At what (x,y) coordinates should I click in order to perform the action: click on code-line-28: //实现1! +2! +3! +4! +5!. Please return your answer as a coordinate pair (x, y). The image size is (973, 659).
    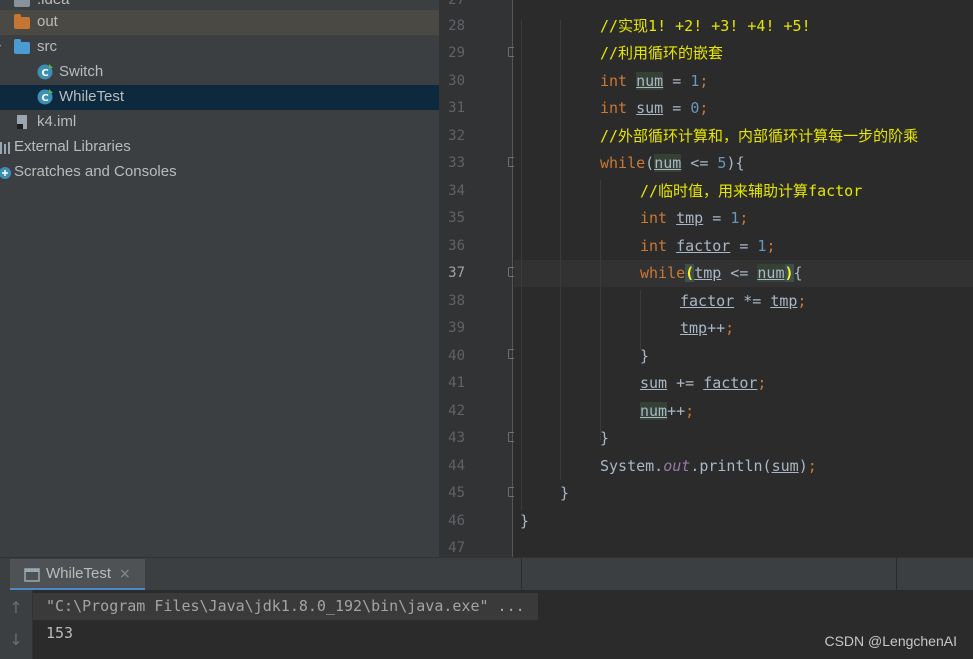
    Looking at the image, I should click on (705, 26).